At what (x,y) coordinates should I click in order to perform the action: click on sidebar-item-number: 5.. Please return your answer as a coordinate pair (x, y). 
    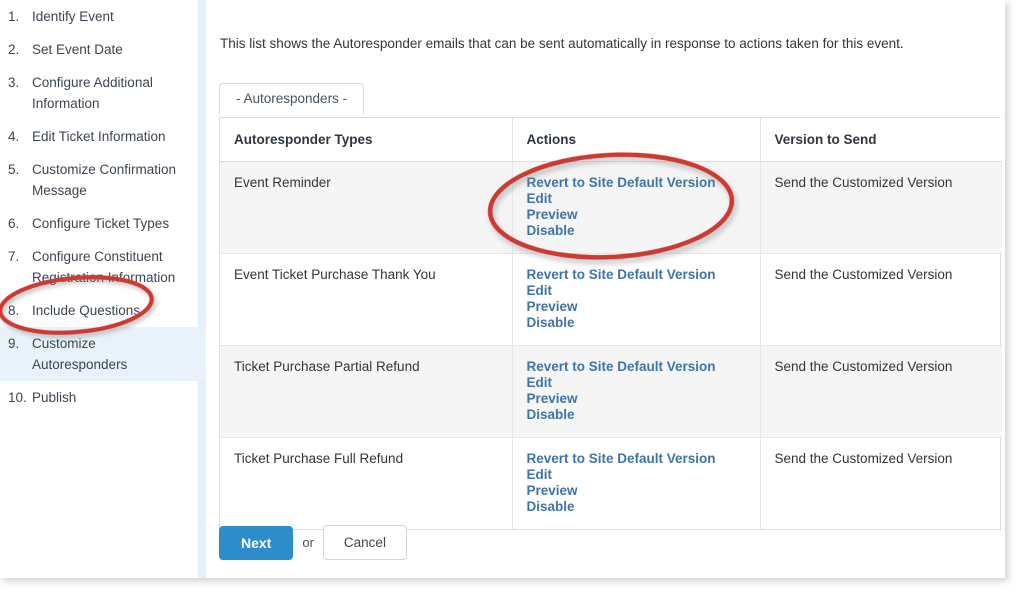
    Looking at the image, I should click on (14, 169).